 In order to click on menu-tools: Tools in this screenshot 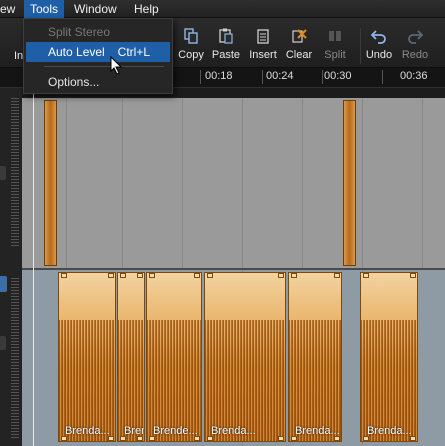, I will do `click(44, 9)`.